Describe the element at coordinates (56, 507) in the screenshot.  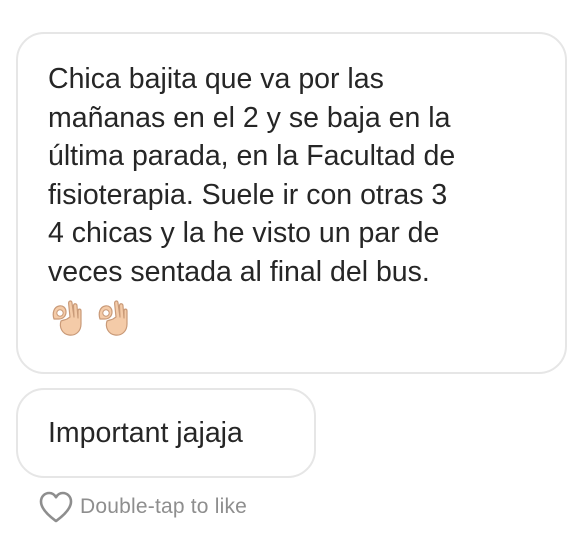
I see `heart-outline-icon` at that location.